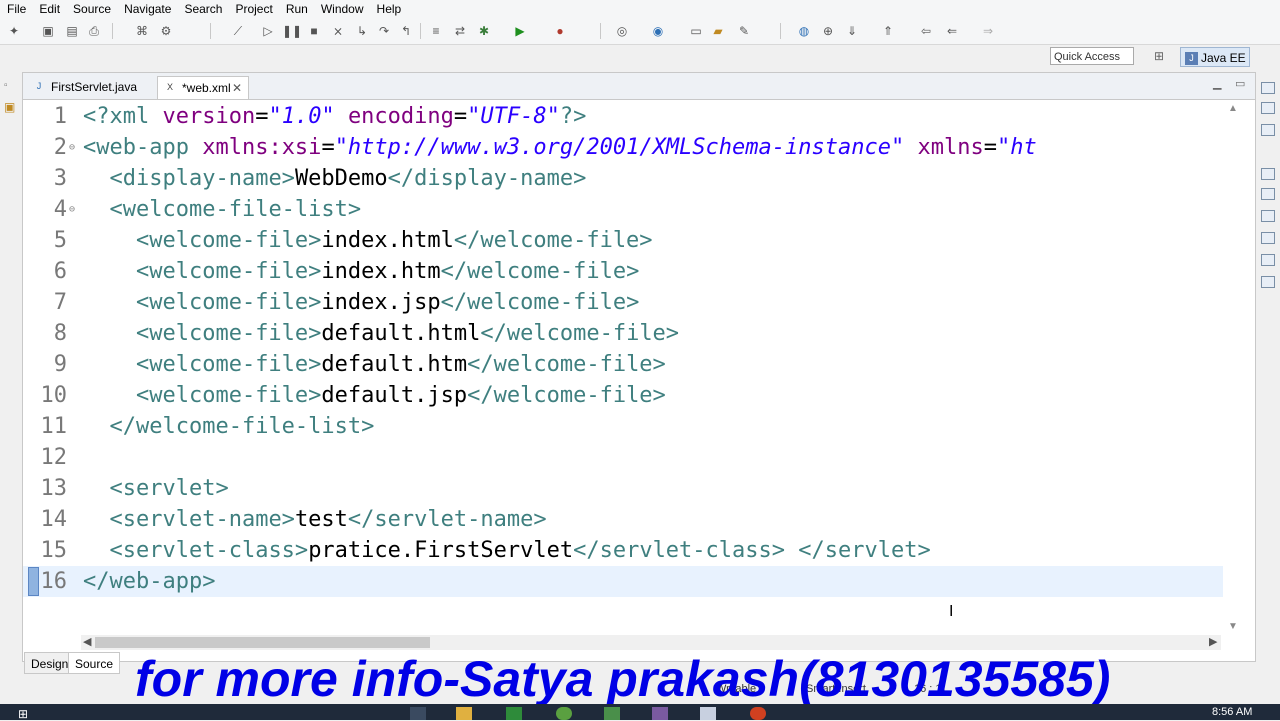 This screenshot has width=1280, height=721. I want to click on outline-icon, so click(1268, 108).